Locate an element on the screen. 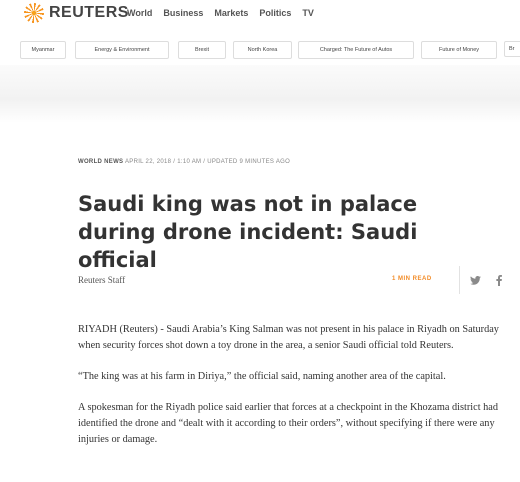  reuters-logo: REUTERS is located at coordinates (76, 13).